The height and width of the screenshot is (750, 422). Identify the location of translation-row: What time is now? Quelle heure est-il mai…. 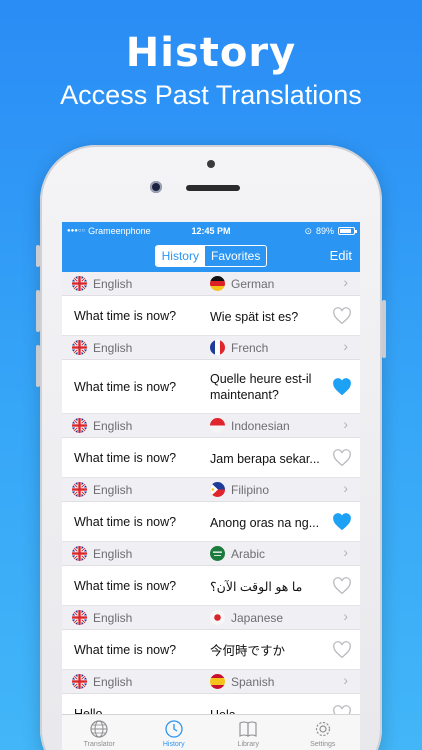
(211, 387).